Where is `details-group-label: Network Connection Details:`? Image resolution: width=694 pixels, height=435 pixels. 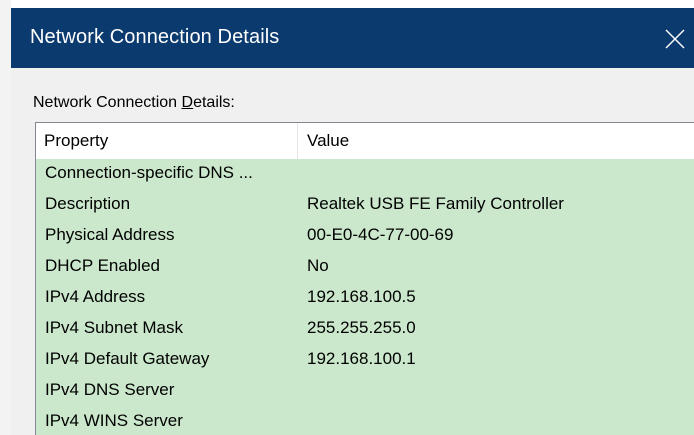 details-group-label: Network Connection Details: is located at coordinates (134, 103).